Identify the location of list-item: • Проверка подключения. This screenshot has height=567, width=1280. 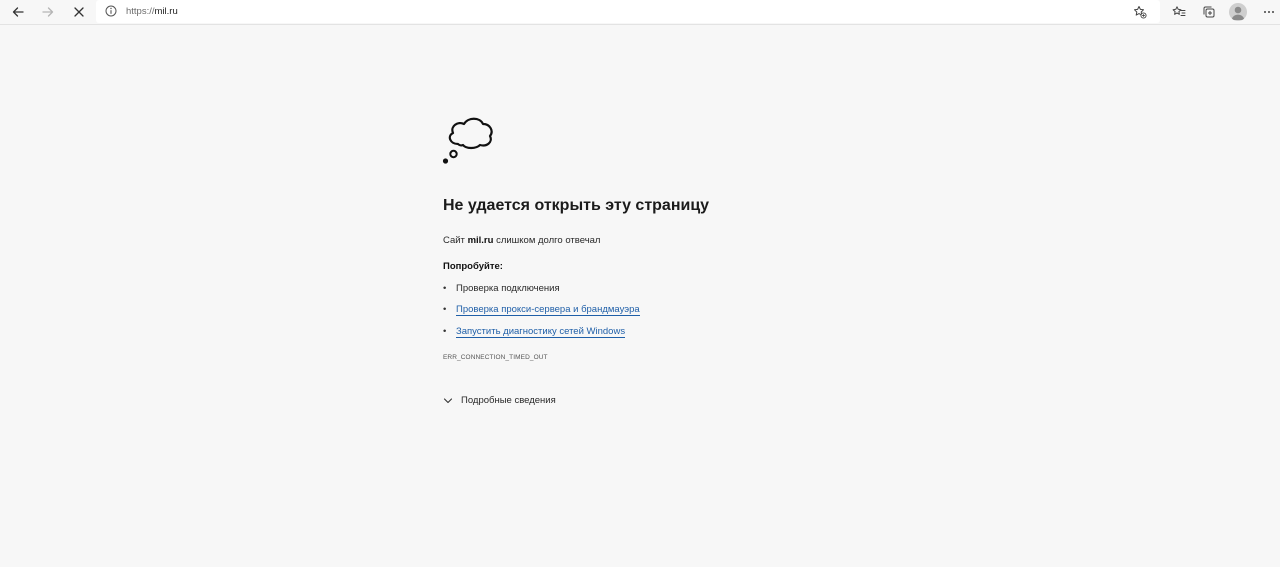
(501, 288).